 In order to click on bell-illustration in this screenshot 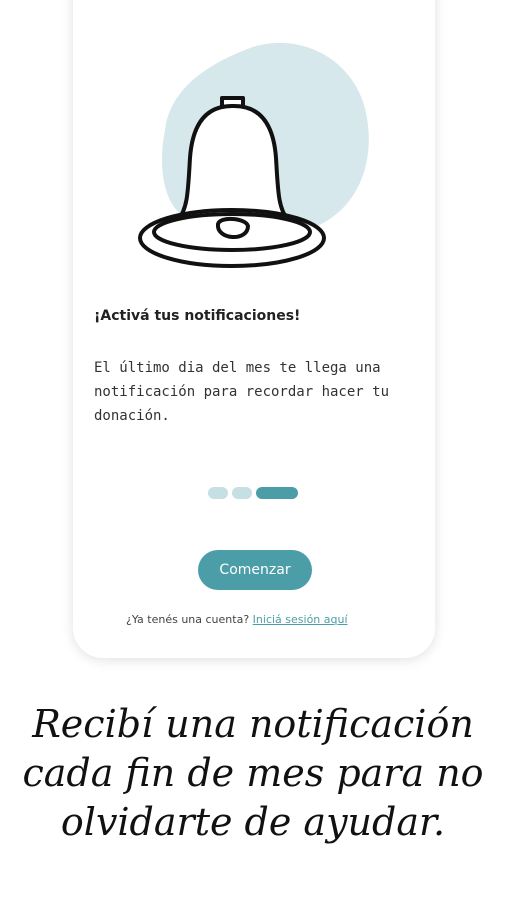, I will do `click(253, 155)`.